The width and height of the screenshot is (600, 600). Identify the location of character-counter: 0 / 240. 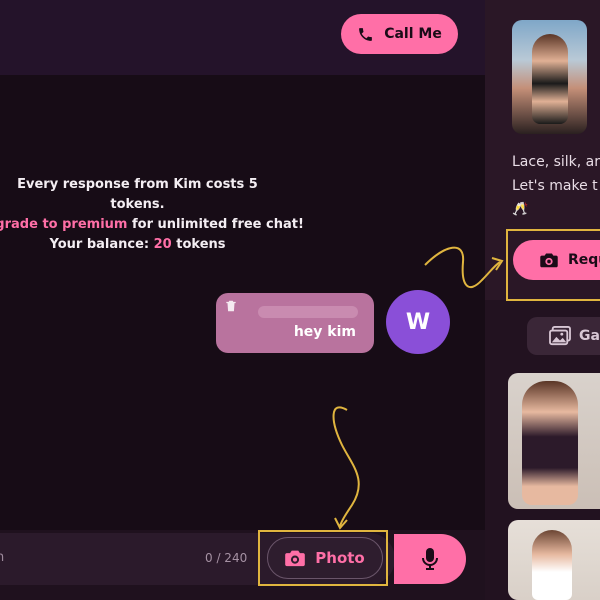
(226, 558).